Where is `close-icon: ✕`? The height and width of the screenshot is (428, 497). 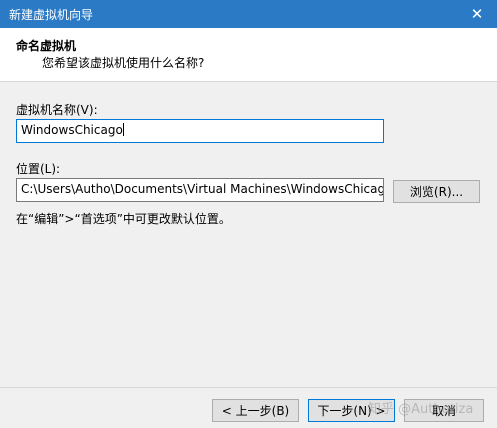 close-icon: ✕ is located at coordinates (477, 14).